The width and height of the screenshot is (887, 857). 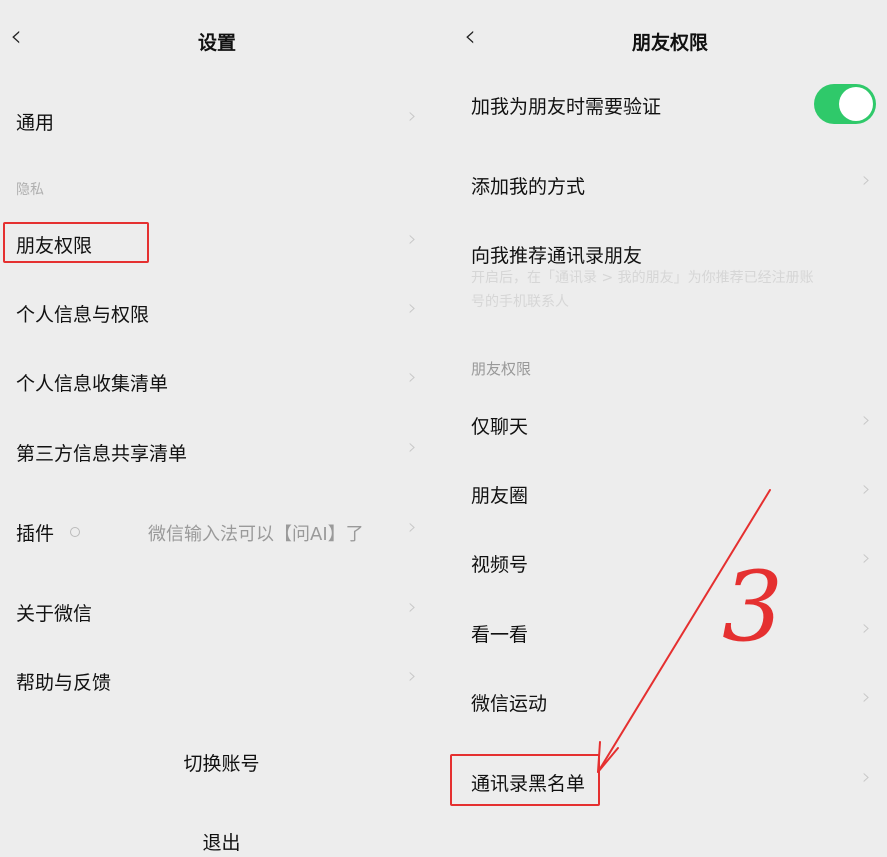 What do you see at coordinates (92, 384) in the screenshot?
I see `settings-item-label: 个人信息收集清单` at bounding box center [92, 384].